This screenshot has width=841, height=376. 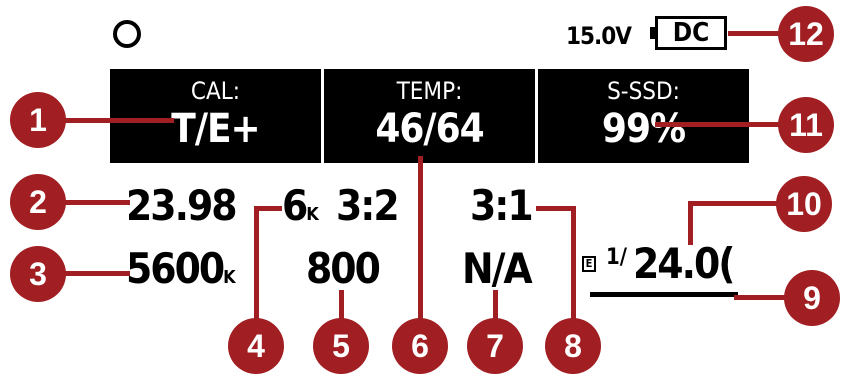 I want to click on callout-10-badge: 10, so click(x=804, y=204).